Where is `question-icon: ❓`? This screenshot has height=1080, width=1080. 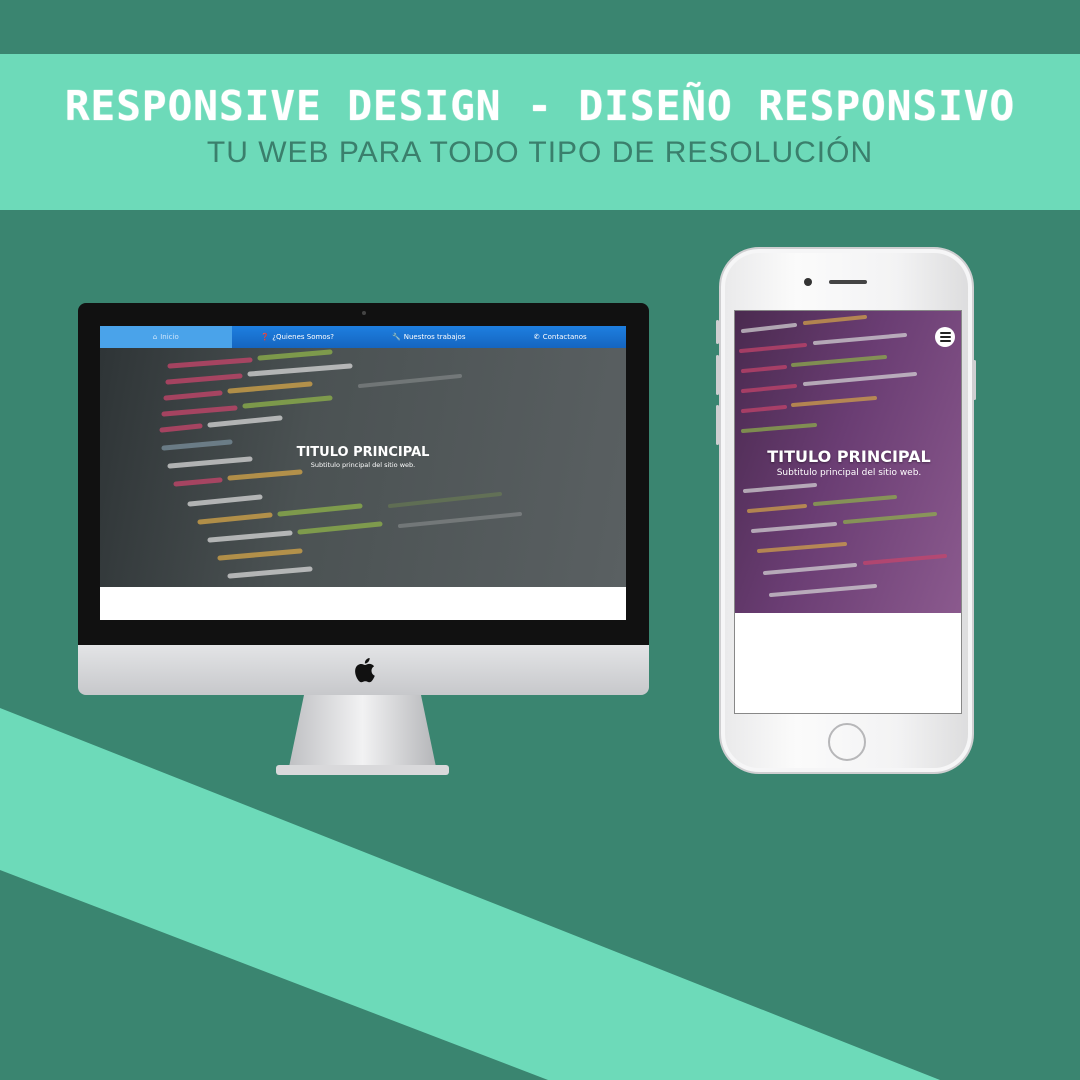
question-icon: ❓ is located at coordinates (265, 337).